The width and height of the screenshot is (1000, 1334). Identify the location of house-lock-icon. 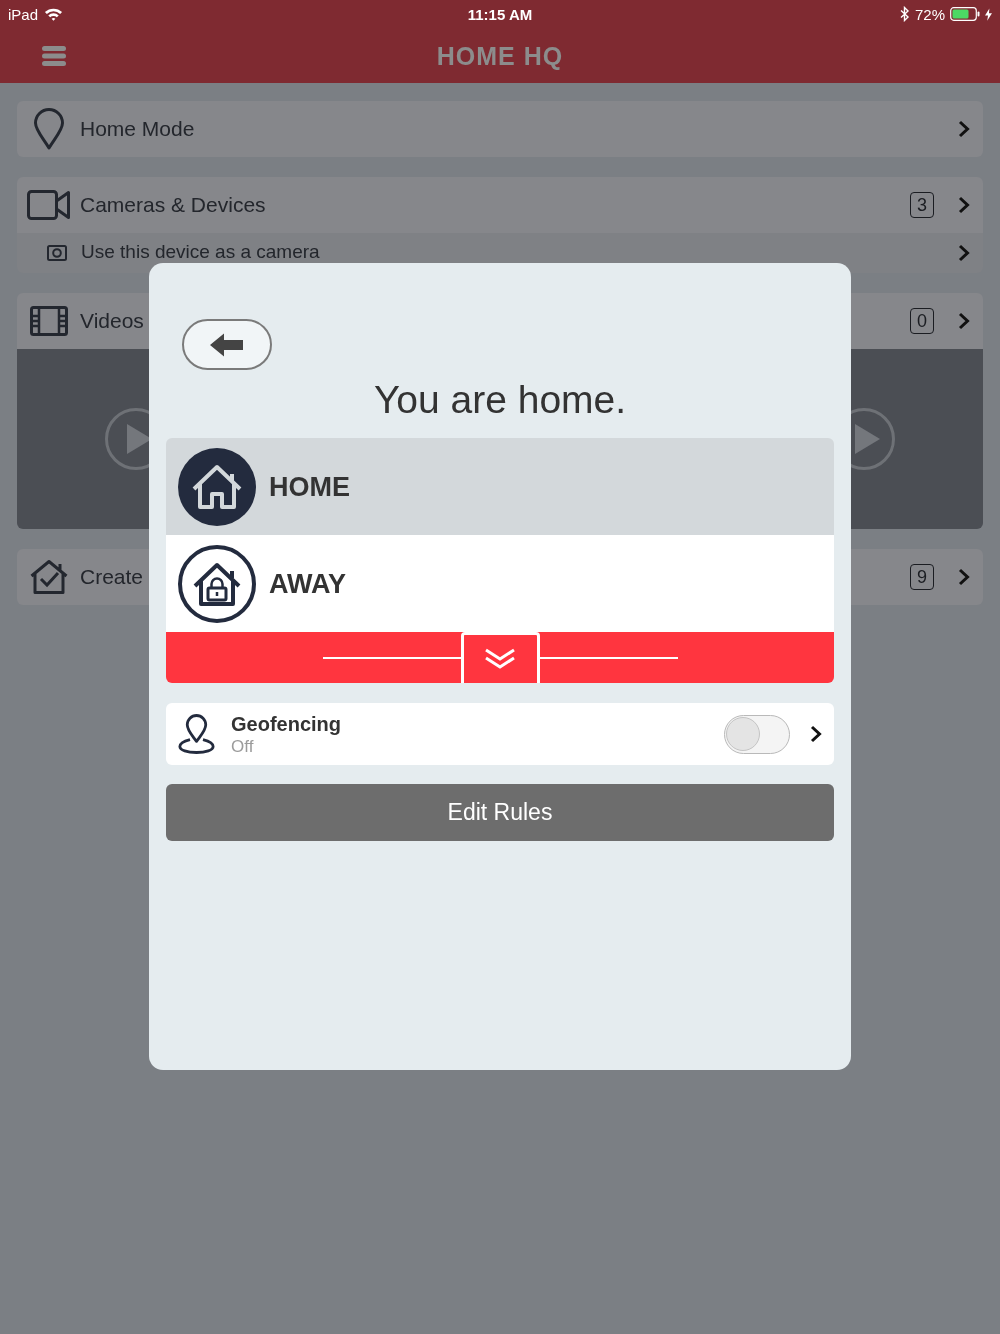
(217, 583).